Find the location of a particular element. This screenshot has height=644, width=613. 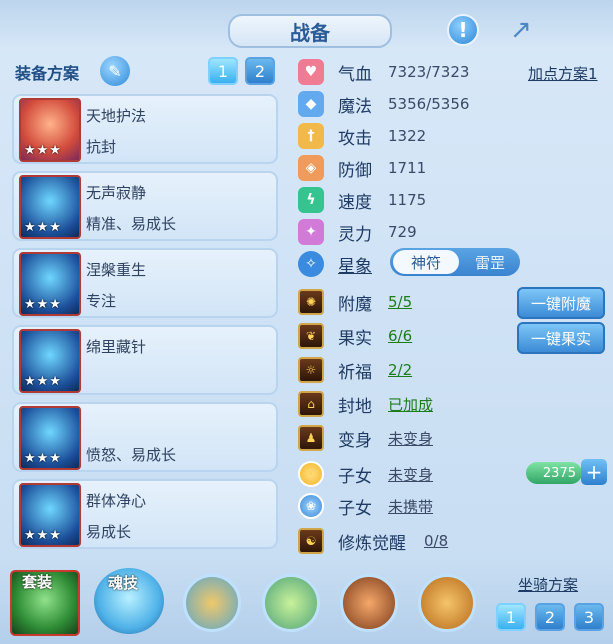

stat-row-defense: ◈ 防御 1711 is located at coordinates (362, 168).